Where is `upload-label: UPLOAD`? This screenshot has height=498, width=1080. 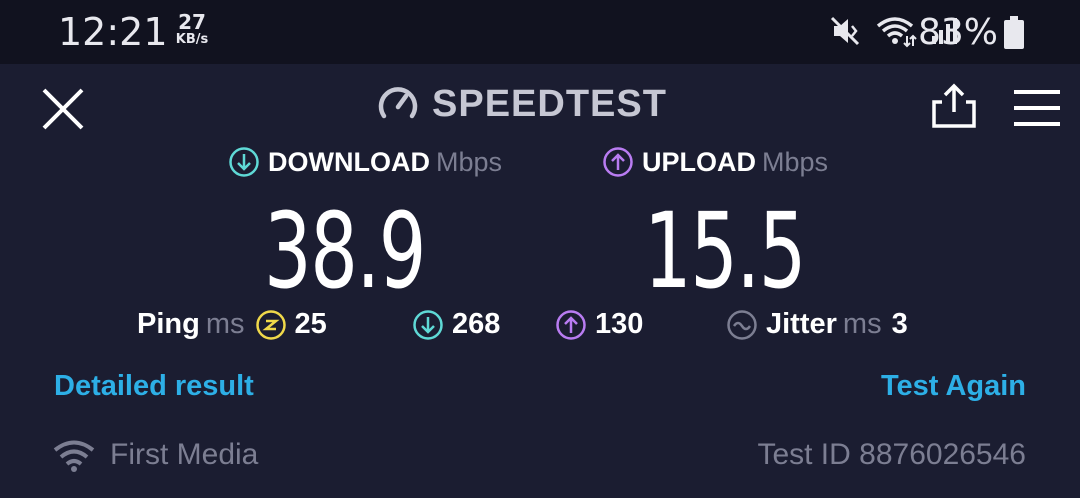
upload-label: UPLOAD is located at coordinates (699, 161).